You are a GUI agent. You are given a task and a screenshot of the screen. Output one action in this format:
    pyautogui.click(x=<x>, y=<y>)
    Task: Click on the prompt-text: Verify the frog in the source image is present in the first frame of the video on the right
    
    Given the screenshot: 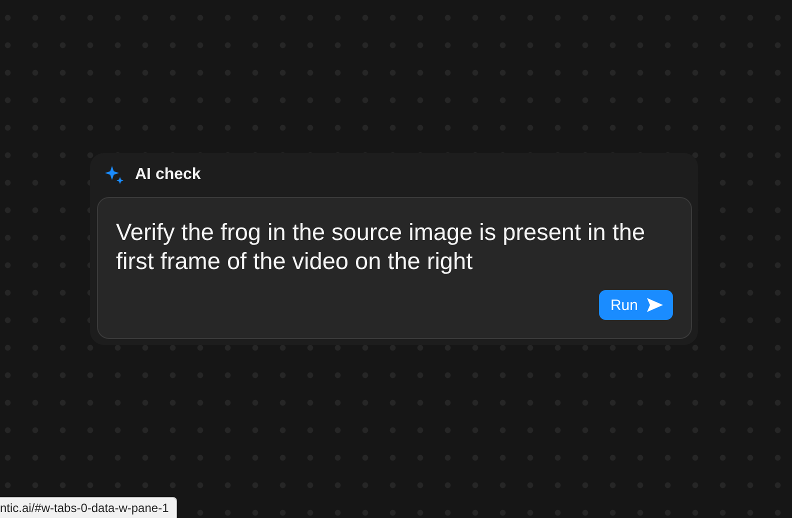 What is the action you would take?
    pyautogui.click(x=381, y=247)
    